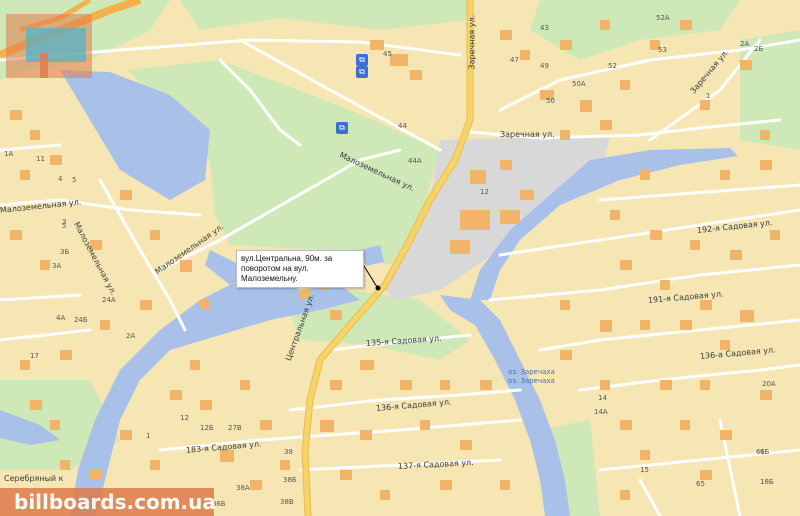 The height and width of the screenshot is (516, 800). What do you see at coordinates (115, 502) in the screenshot?
I see `watermark-text: billboards.com.ua` at bounding box center [115, 502].